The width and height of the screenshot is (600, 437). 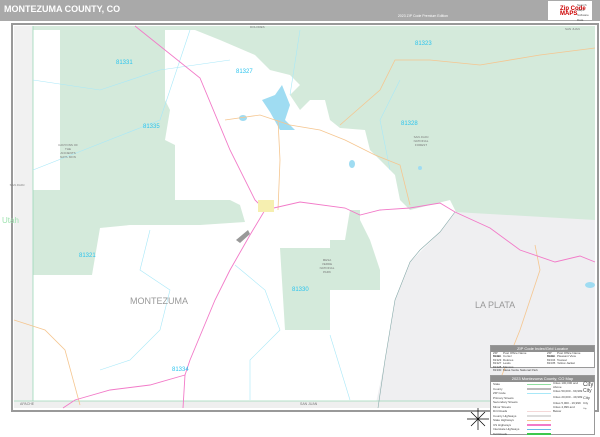 I want to click on legend-city-label: Cities 20,000 - 49,999, so click(x=568, y=397).